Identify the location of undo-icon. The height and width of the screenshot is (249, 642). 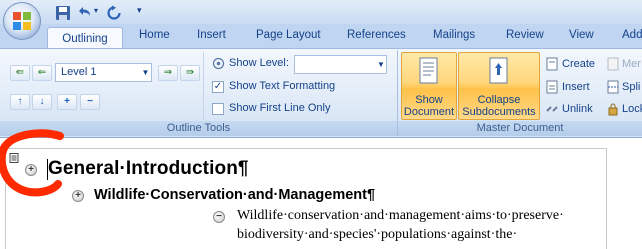
(84, 13).